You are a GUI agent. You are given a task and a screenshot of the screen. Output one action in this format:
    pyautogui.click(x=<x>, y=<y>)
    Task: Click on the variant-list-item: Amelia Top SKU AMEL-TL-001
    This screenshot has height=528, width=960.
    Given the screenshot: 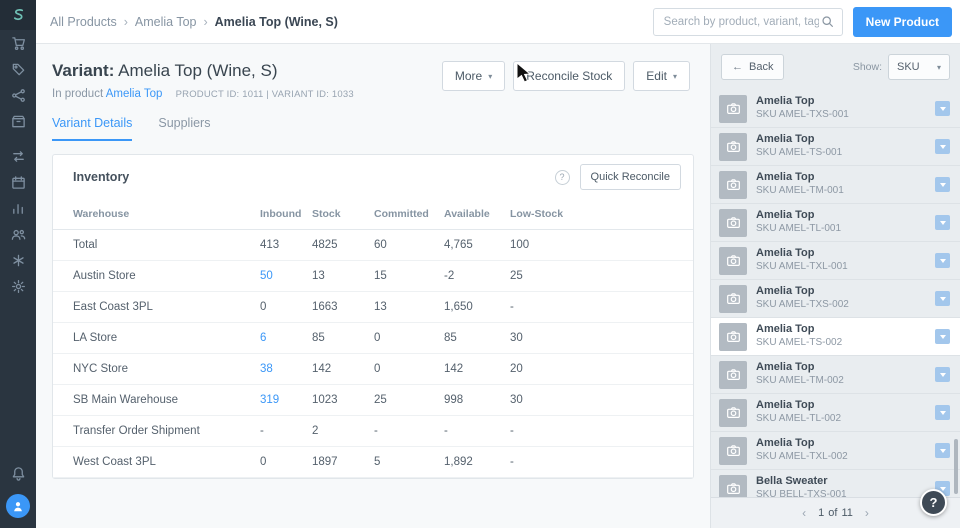 What is the action you would take?
    pyautogui.click(x=835, y=223)
    